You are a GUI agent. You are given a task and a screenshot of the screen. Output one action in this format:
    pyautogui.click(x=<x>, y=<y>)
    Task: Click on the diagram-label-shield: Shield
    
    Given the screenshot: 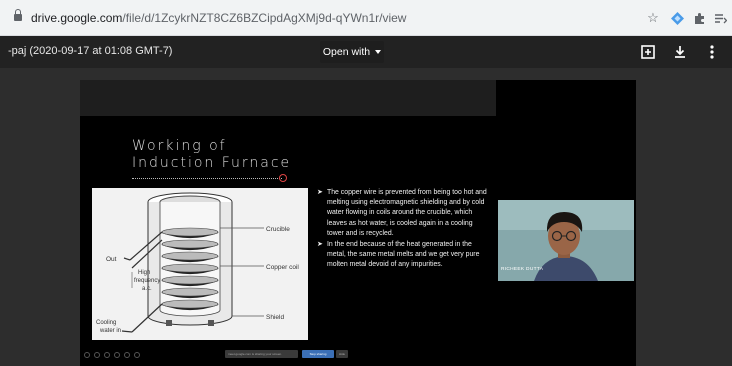 What is the action you would take?
    pyautogui.click(x=275, y=317)
    